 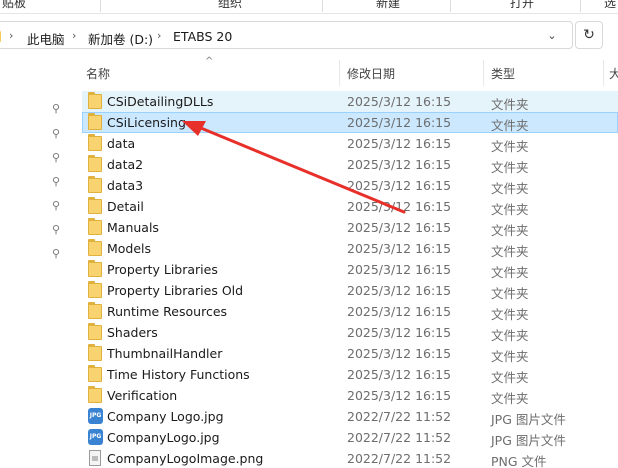 What do you see at coordinates (350, 122) in the screenshot?
I see `file-row-csilicensing: CSiLicensing 2025/3/12 16:15 文件夹` at bounding box center [350, 122].